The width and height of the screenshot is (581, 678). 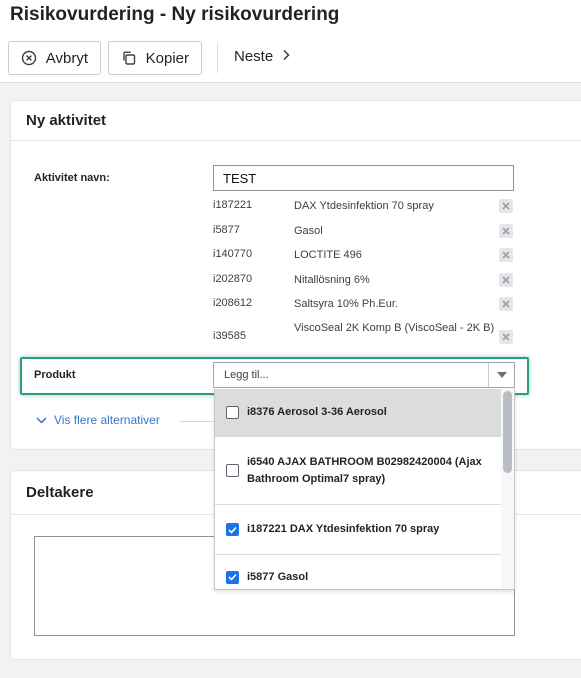 I want to click on product-name: LOCTITE 496, so click(x=328, y=255).